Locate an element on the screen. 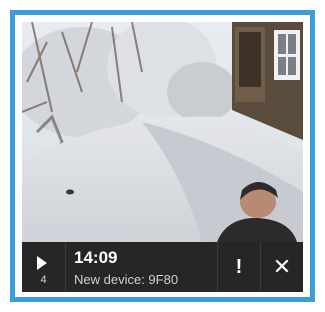 Image resolution: width=325 pixels, height=312 pixels. notification-time: 14:09 is located at coordinates (96, 257).